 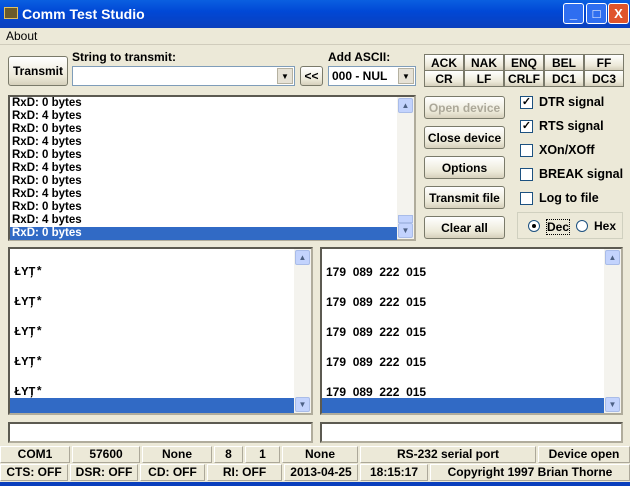 What do you see at coordinates (405, 219) in the screenshot?
I see `scroll-thumb` at bounding box center [405, 219].